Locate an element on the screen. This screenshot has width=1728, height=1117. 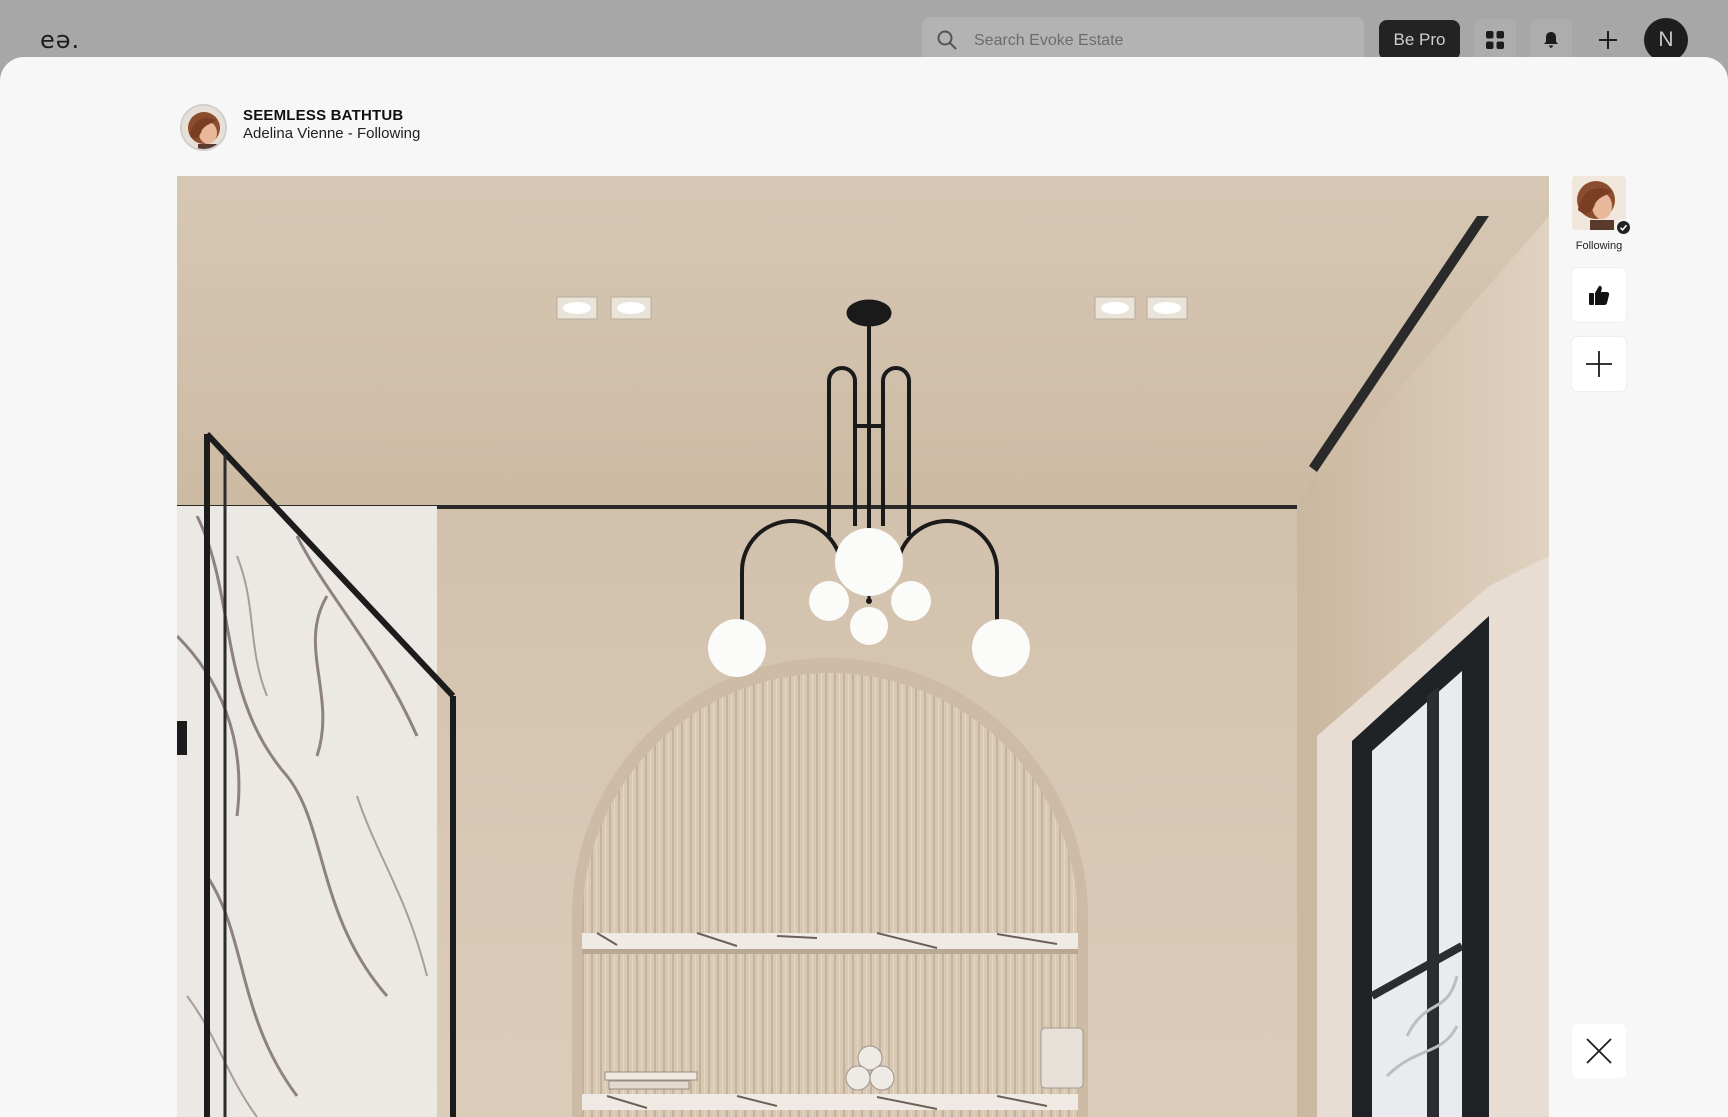
search-icon is located at coordinates (947, 40).